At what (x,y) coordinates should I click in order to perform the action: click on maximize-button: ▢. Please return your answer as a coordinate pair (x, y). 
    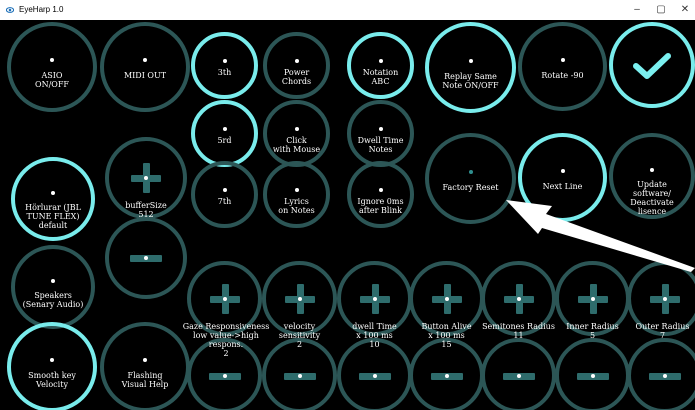
    Looking at the image, I should click on (661, 10).